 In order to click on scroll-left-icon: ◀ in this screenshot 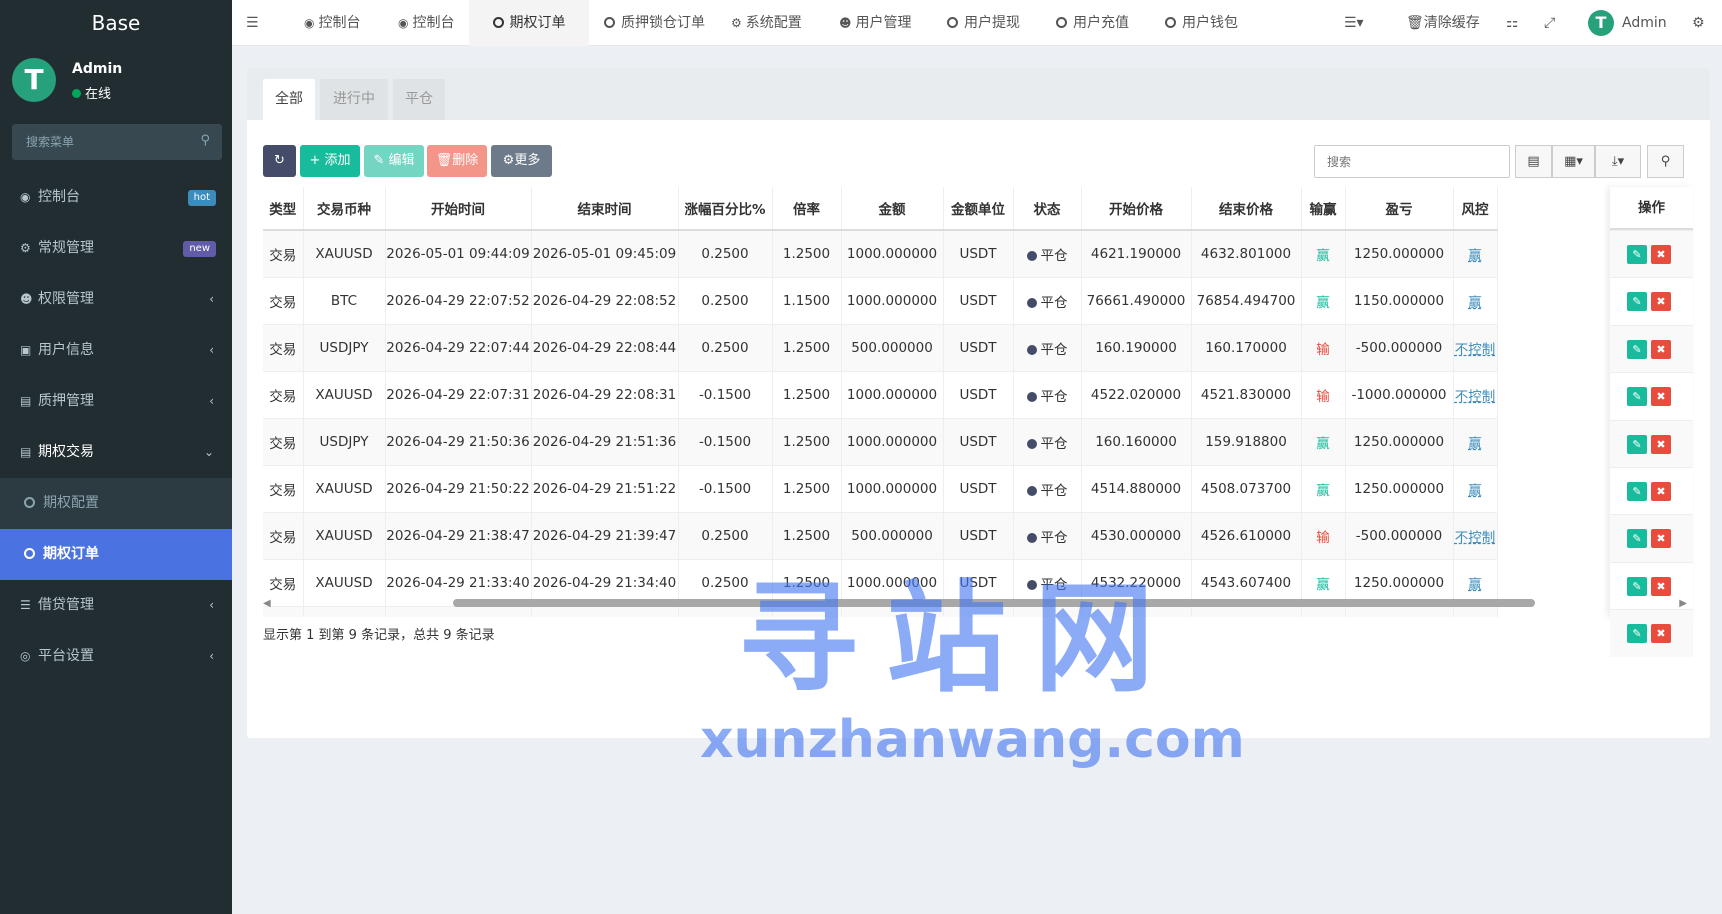, I will do `click(267, 603)`.